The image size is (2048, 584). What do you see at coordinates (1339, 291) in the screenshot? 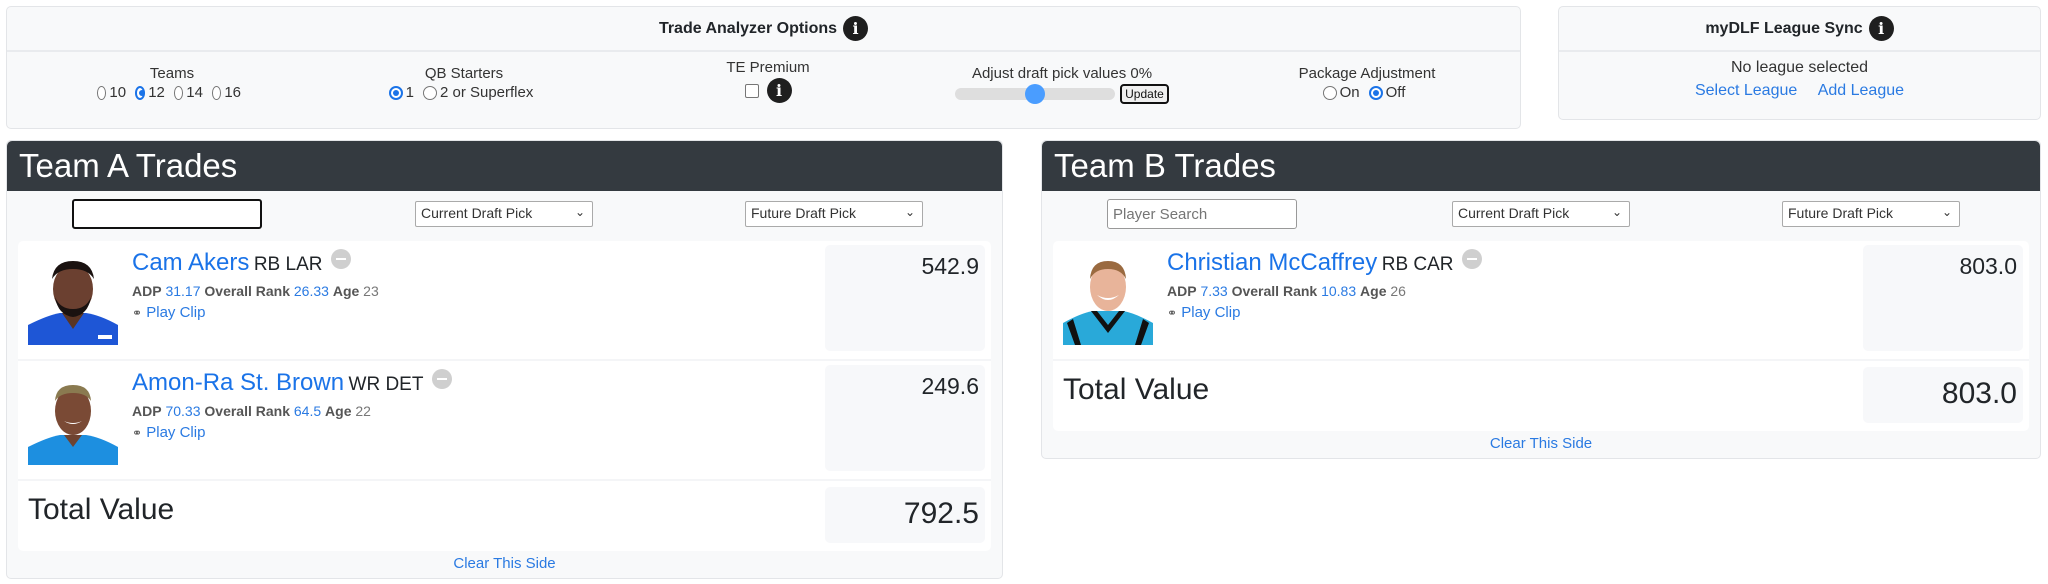
I see `rank-value: 10.83` at bounding box center [1339, 291].